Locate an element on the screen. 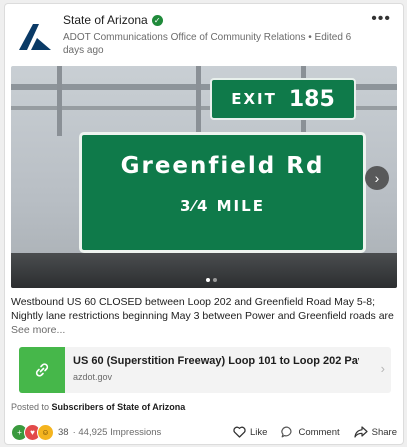 The image size is (407, 447). posted-target: Subscribers of State of Arizona is located at coordinates (119, 407).